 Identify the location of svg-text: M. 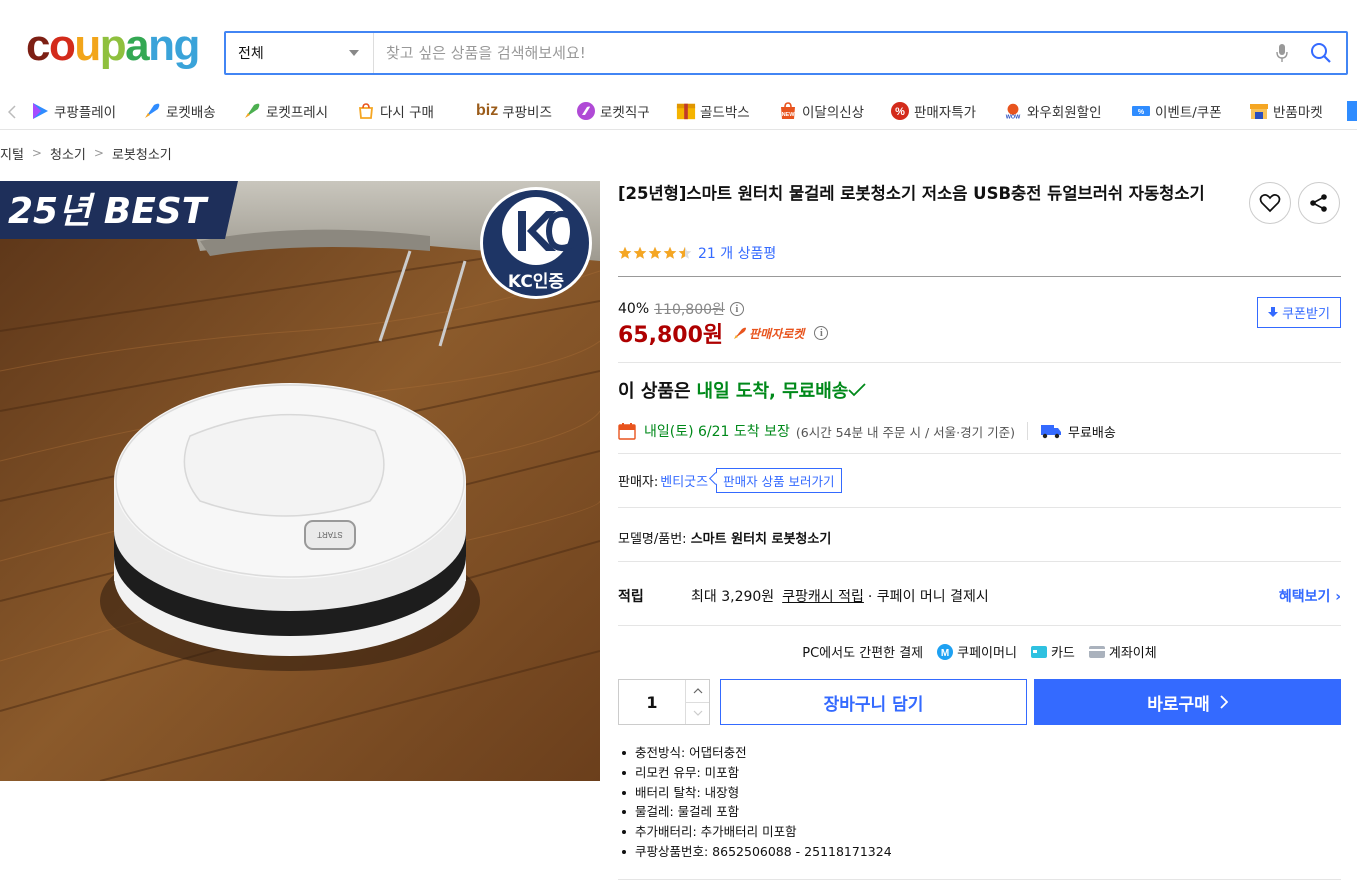
(945, 653).